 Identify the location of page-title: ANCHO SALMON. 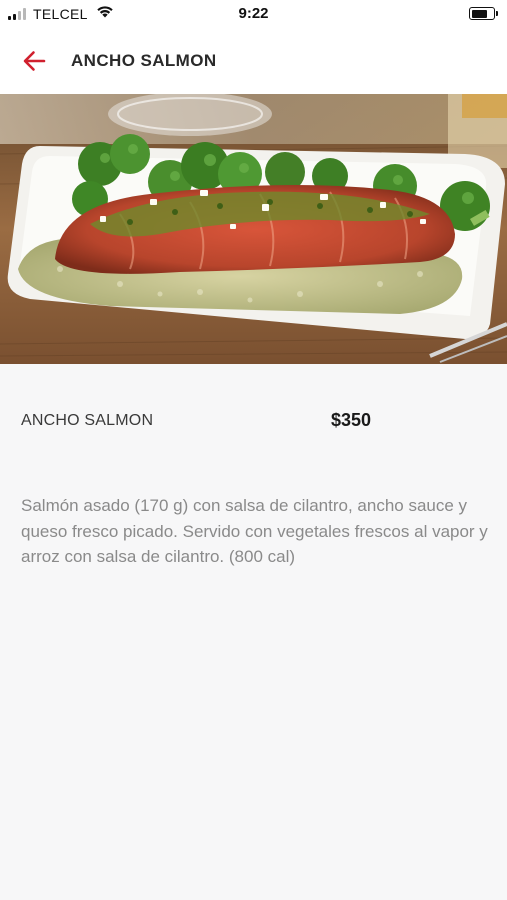
(144, 60).